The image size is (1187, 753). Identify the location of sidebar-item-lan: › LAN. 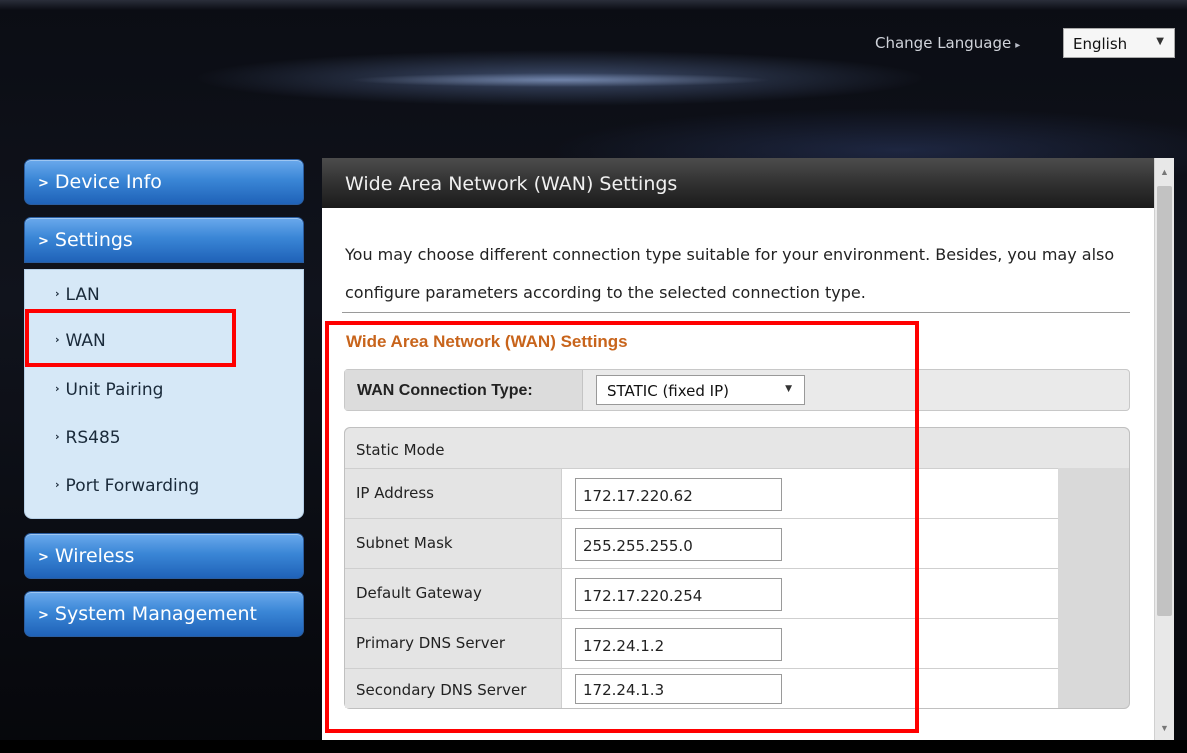
(77, 295).